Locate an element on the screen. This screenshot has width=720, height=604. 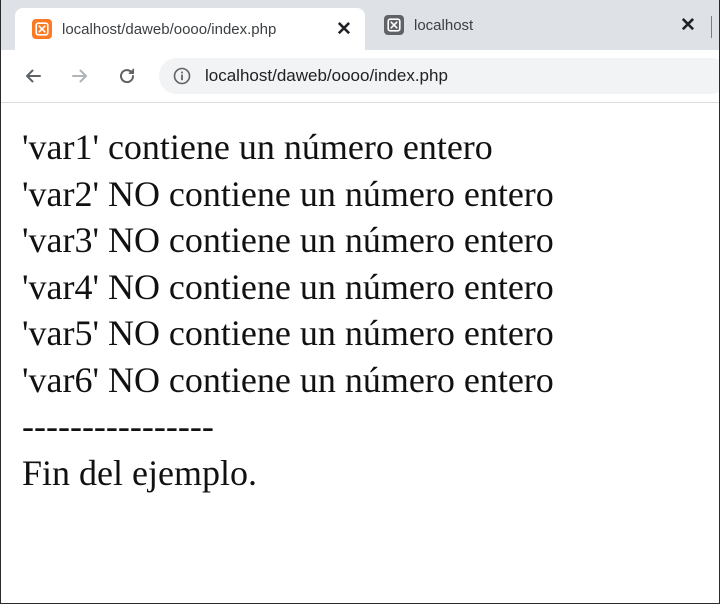
tab-separator is located at coordinates (711, 27).